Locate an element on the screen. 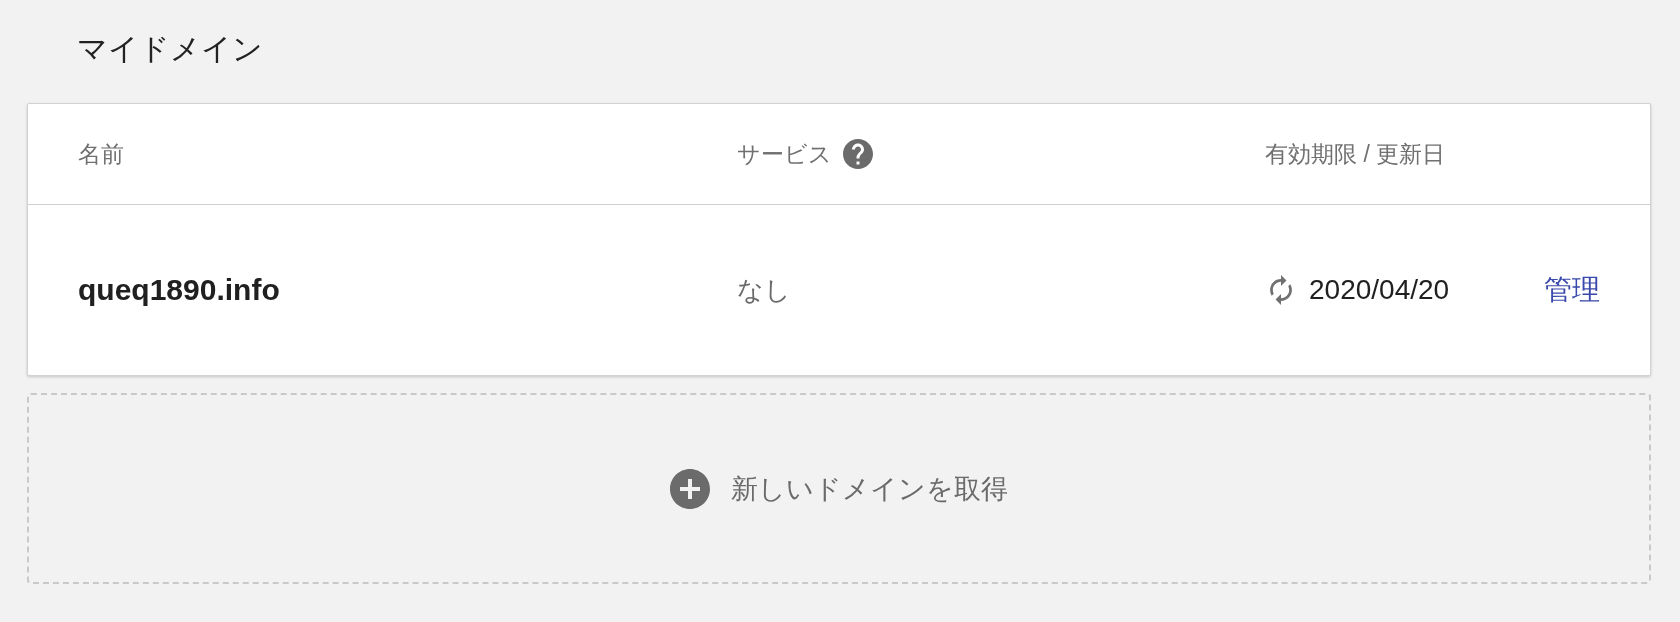  help-icon is located at coordinates (858, 154).